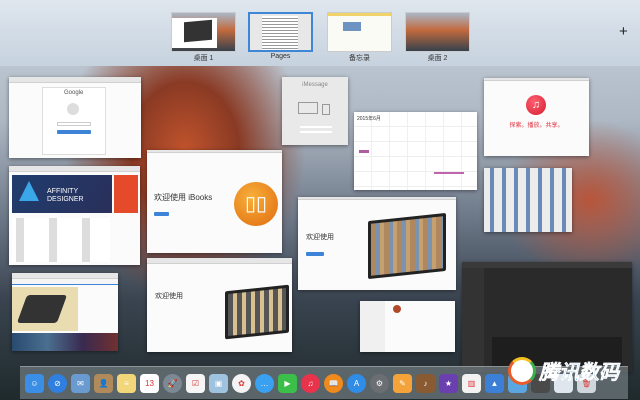  What do you see at coordinates (219, 305) in the screenshot?
I see `window-ibooks-store: 欢迎使用` at bounding box center [219, 305].